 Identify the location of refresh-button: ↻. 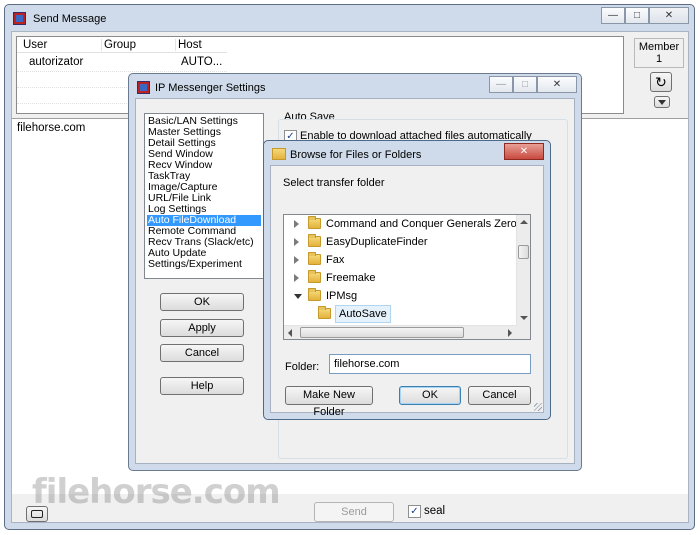
(661, 82).